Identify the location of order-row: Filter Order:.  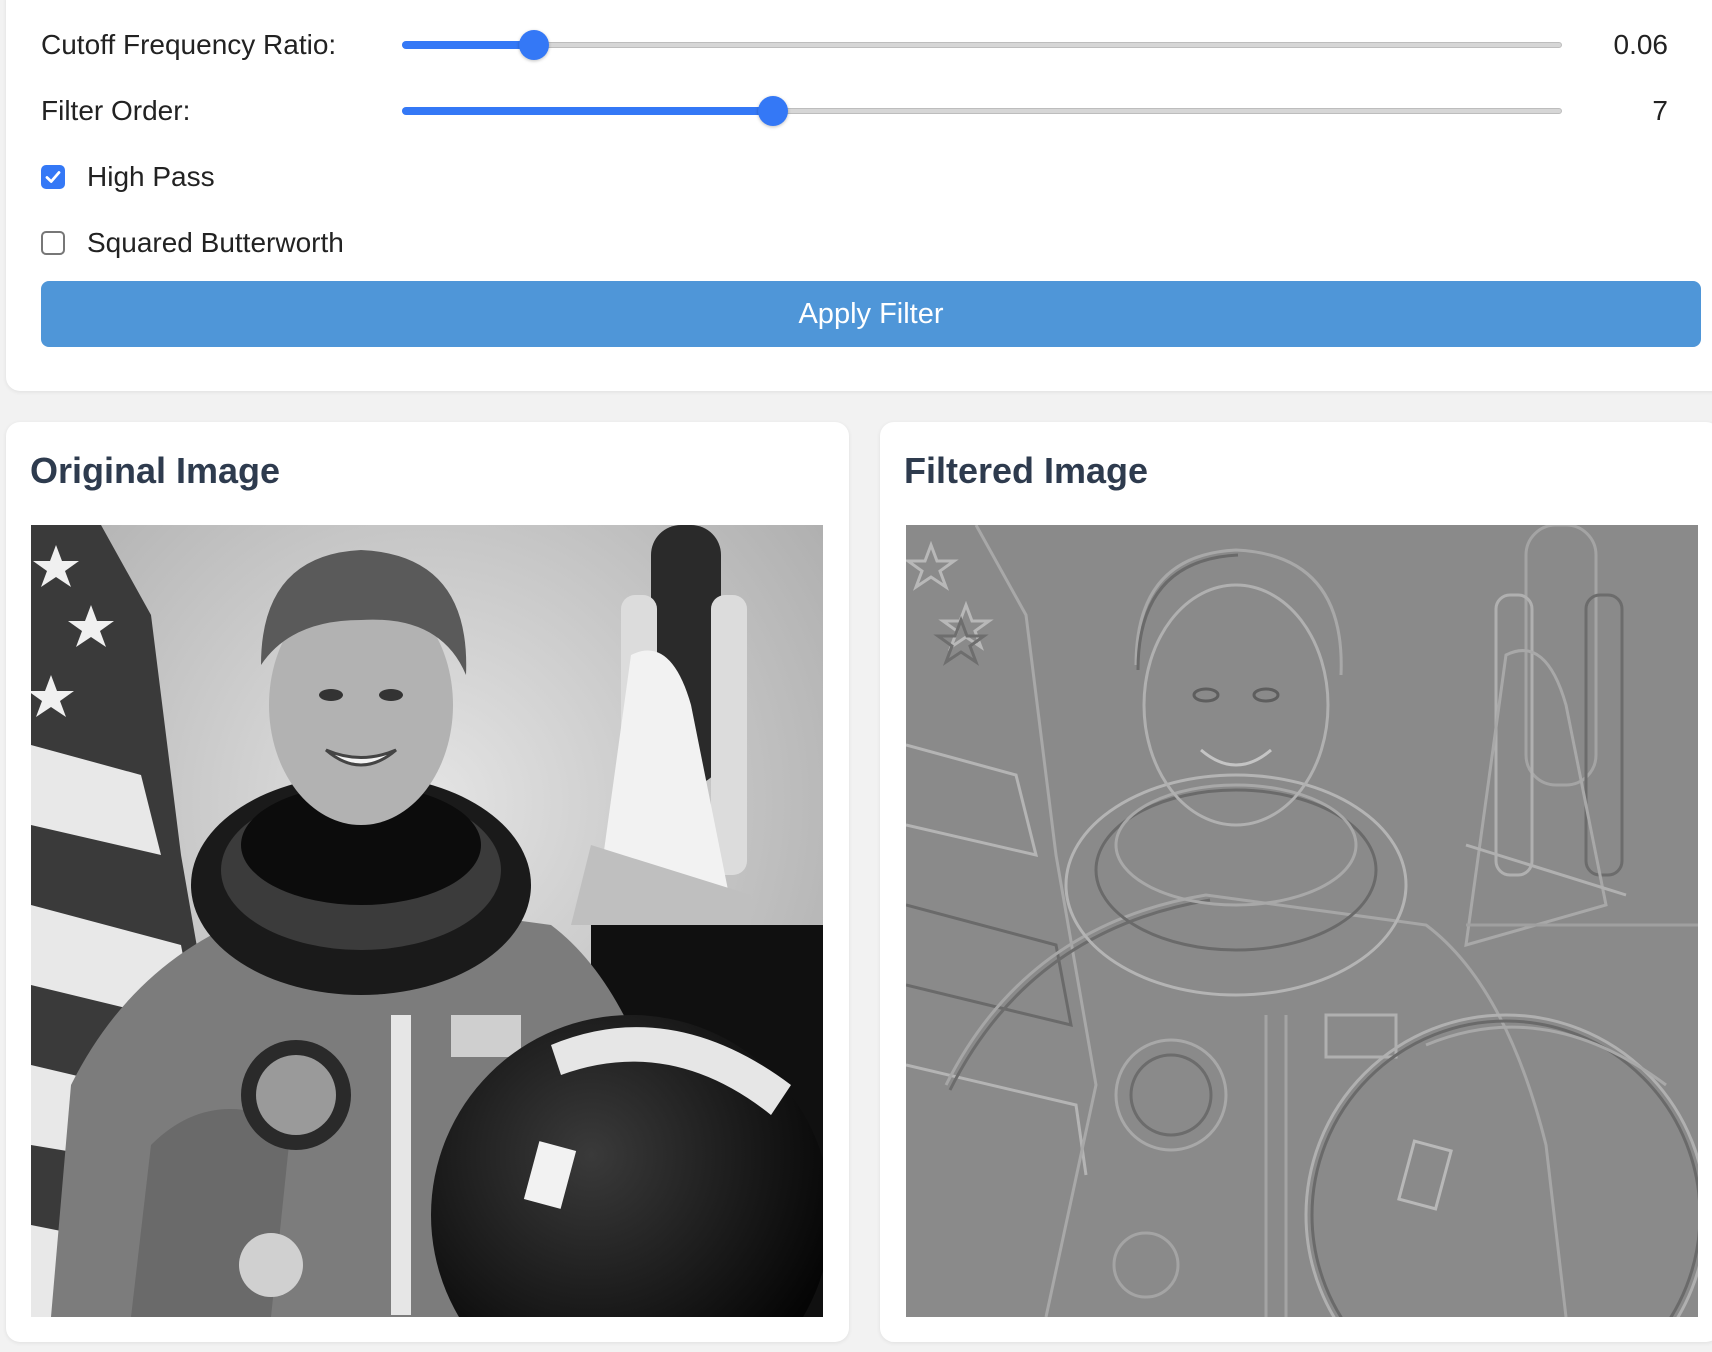
(115, 111).